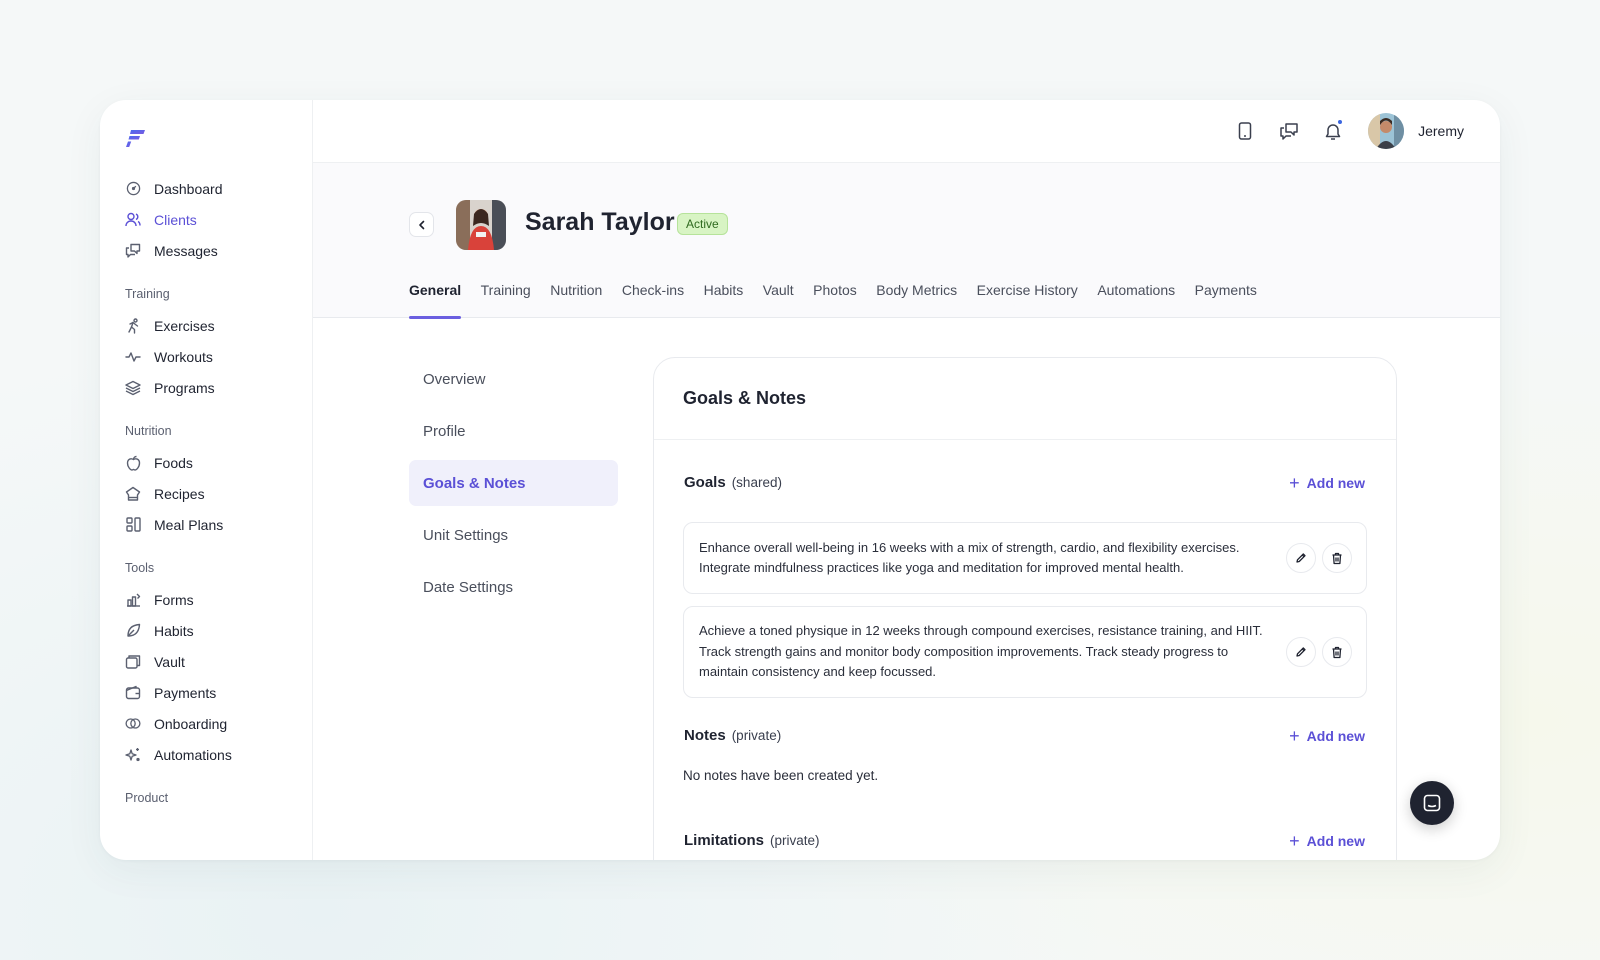 The image size is (1600, 960). Describe the element at coordinates (133, 724) in the screenshot. I see `onboarding-icon` at that location.